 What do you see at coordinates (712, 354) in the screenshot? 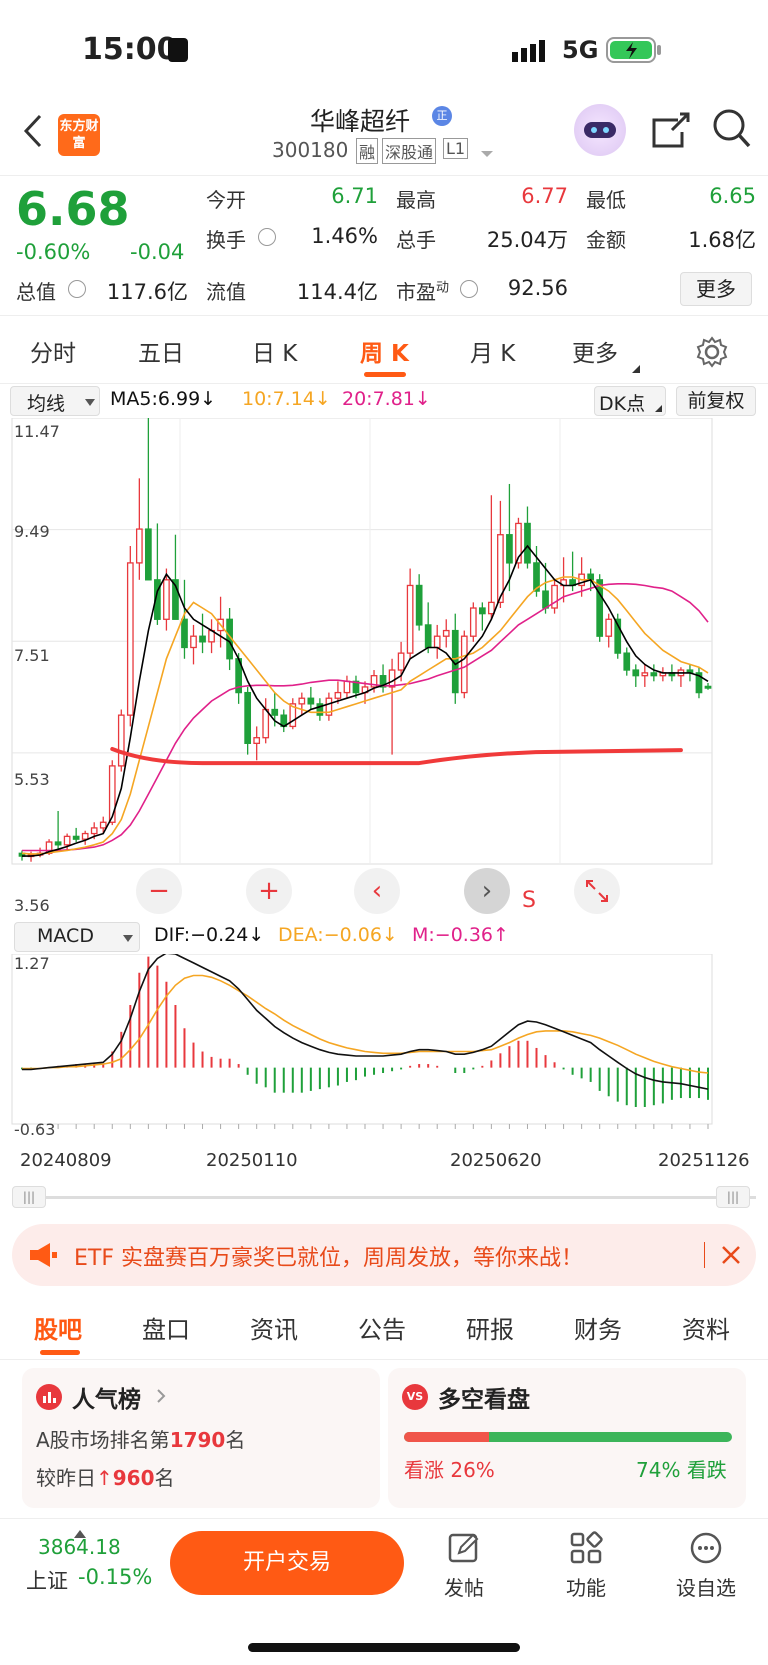
I see `settings-icon` at bounding box center [712, 354].